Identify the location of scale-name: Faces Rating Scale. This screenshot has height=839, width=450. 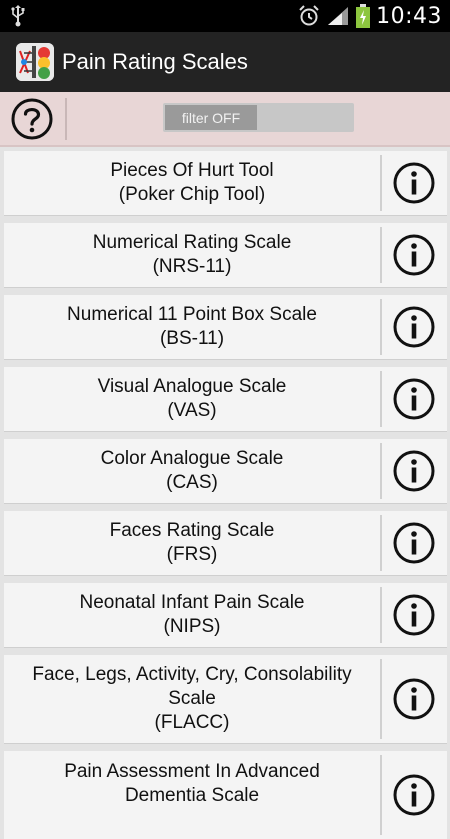
(192, 530).